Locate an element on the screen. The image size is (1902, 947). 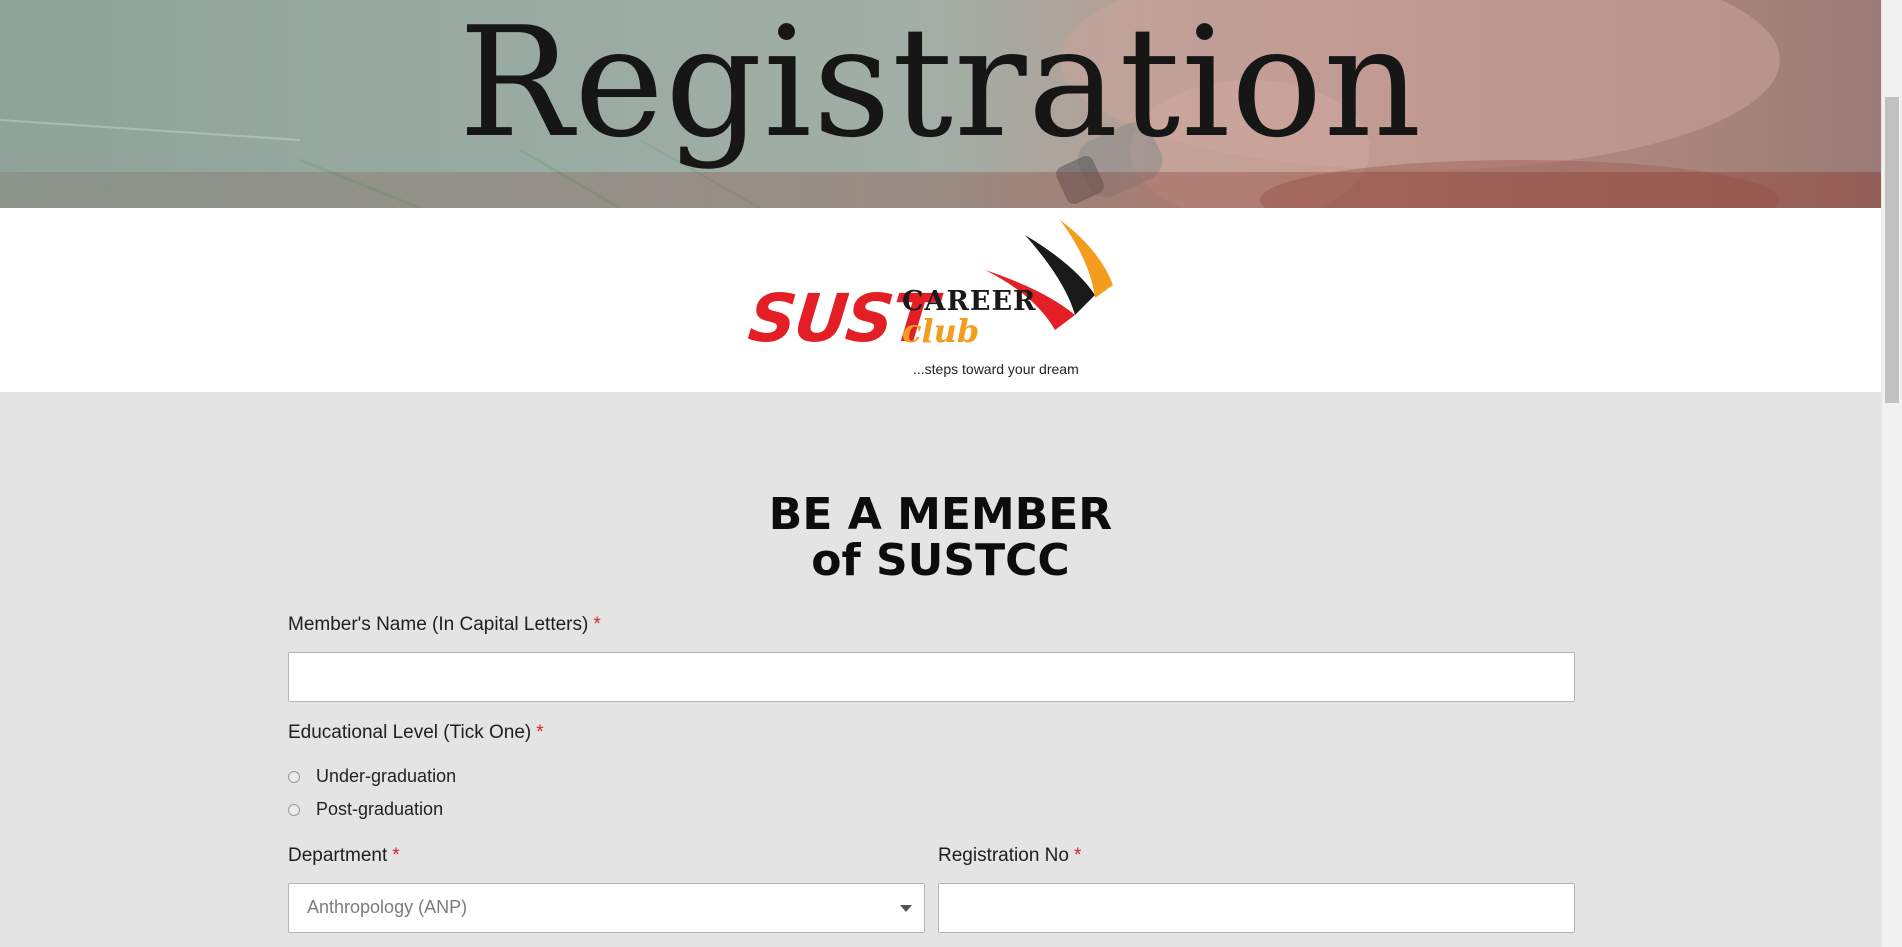
educational-level-label: Educational Level (Tick One) * is located at coordinates (416, 733).